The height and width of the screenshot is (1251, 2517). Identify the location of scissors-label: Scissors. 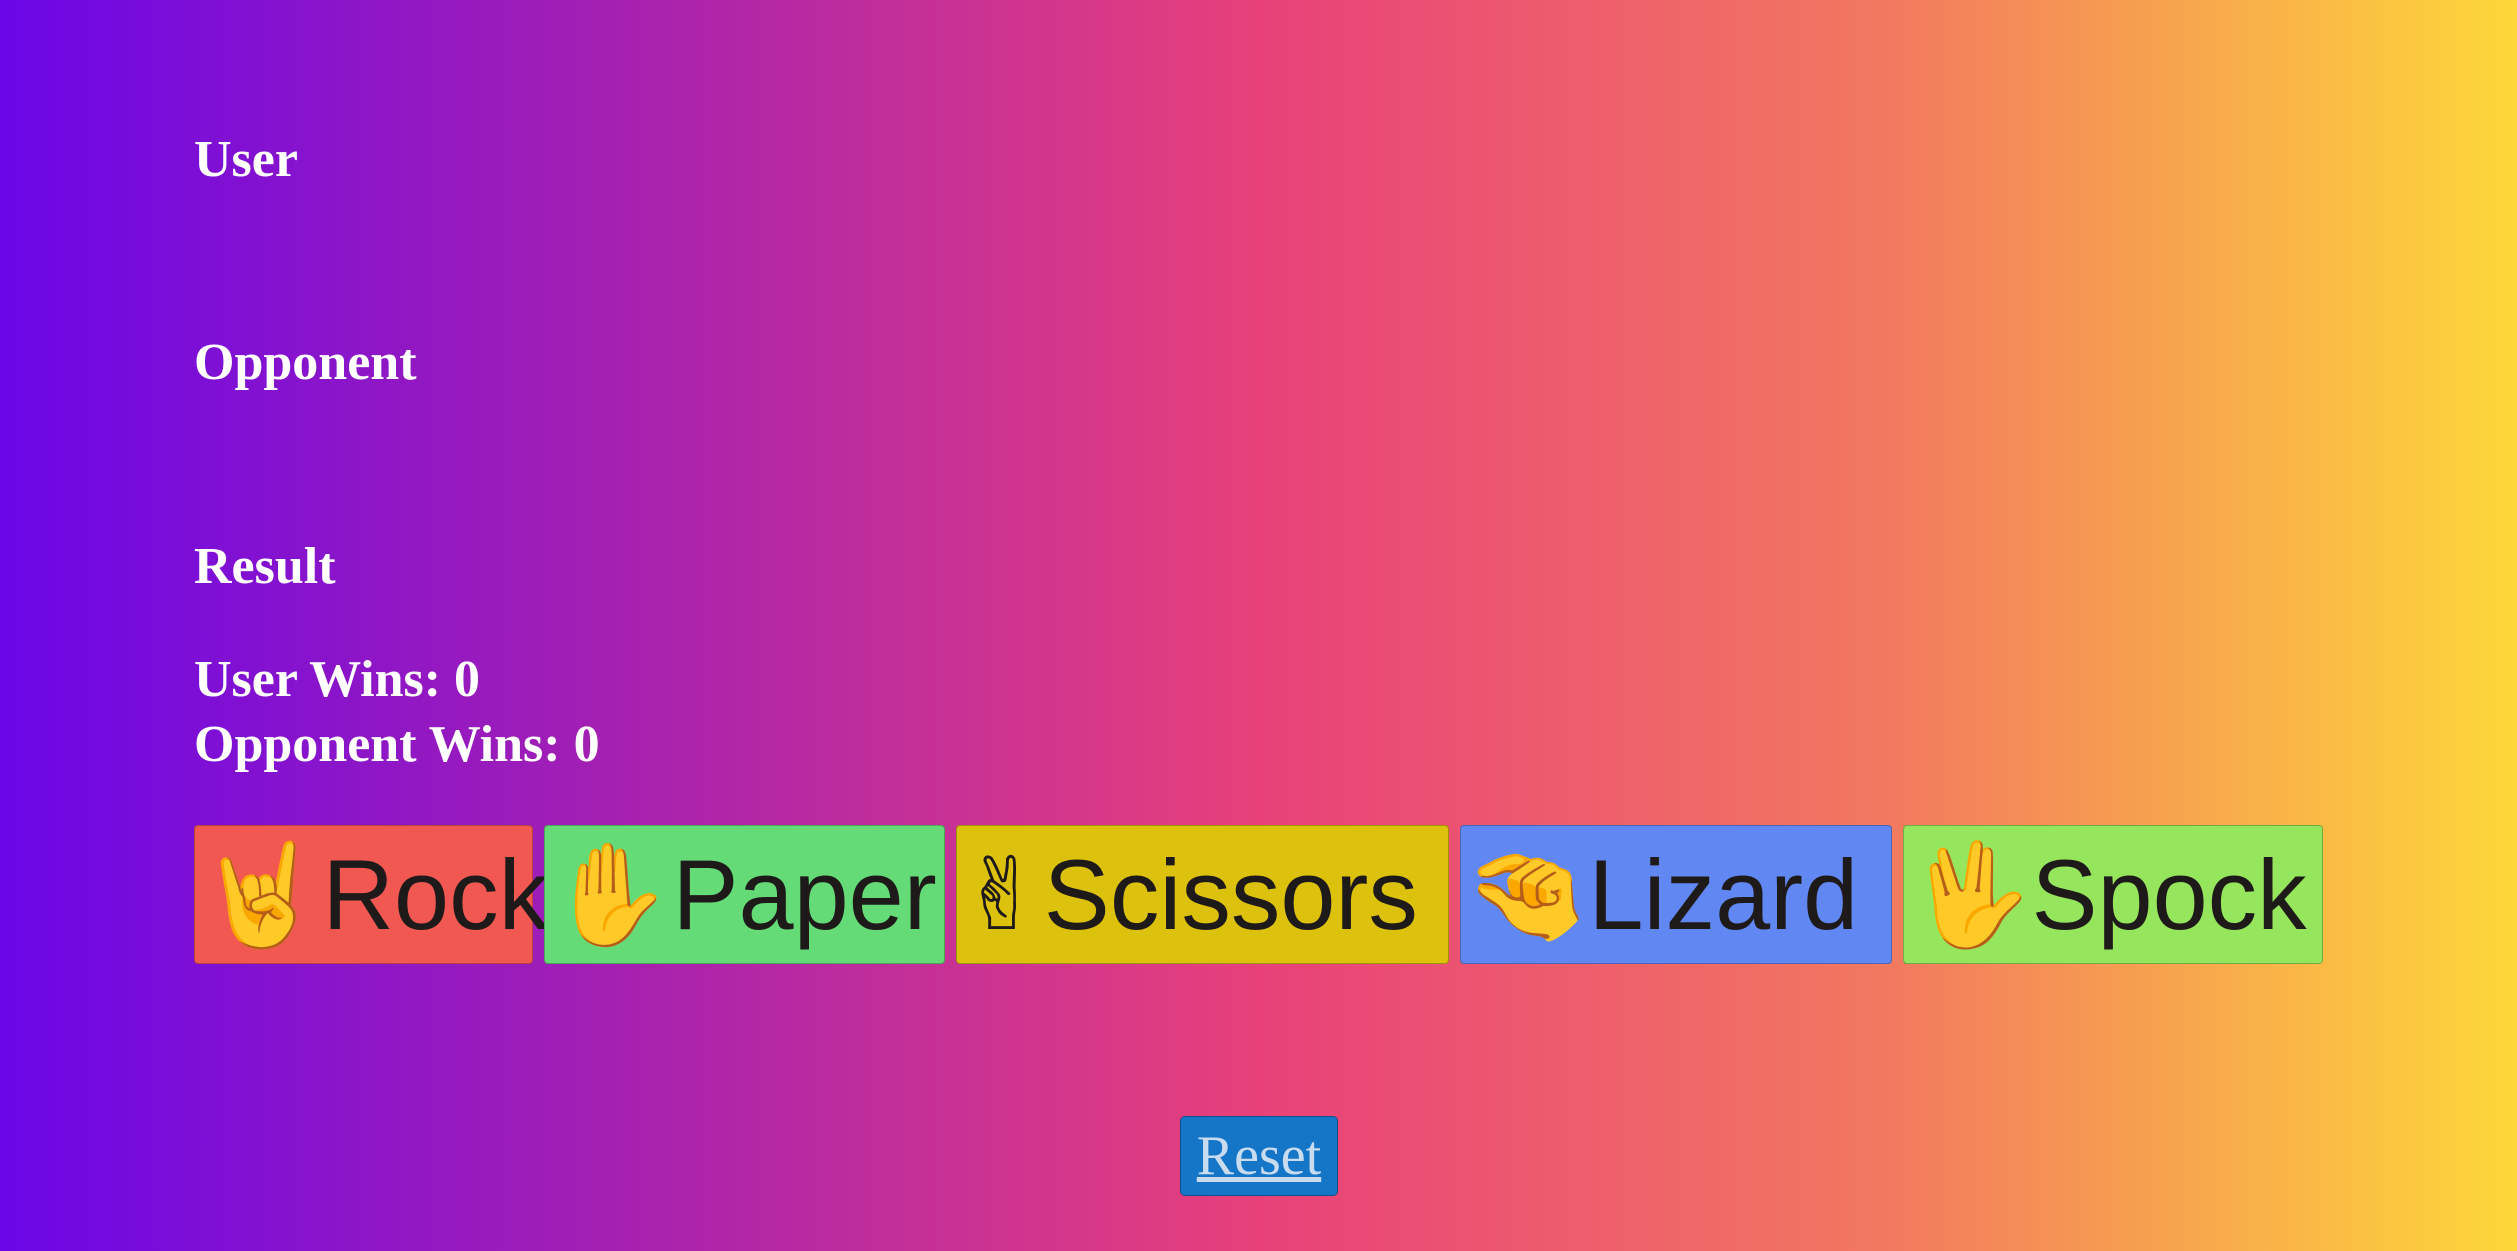
(1230, 894).